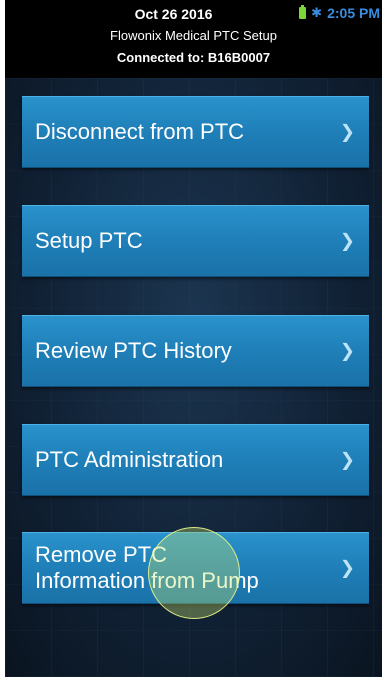  I want to click on time-text: 2:05 PM, so click(353, 13).